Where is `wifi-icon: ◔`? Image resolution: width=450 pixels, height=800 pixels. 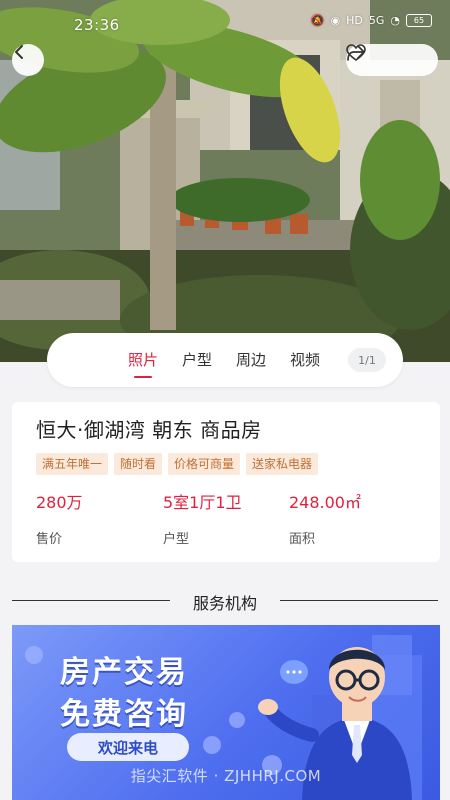 wifi-icon: ◔ is located at coordinates (395, 20).